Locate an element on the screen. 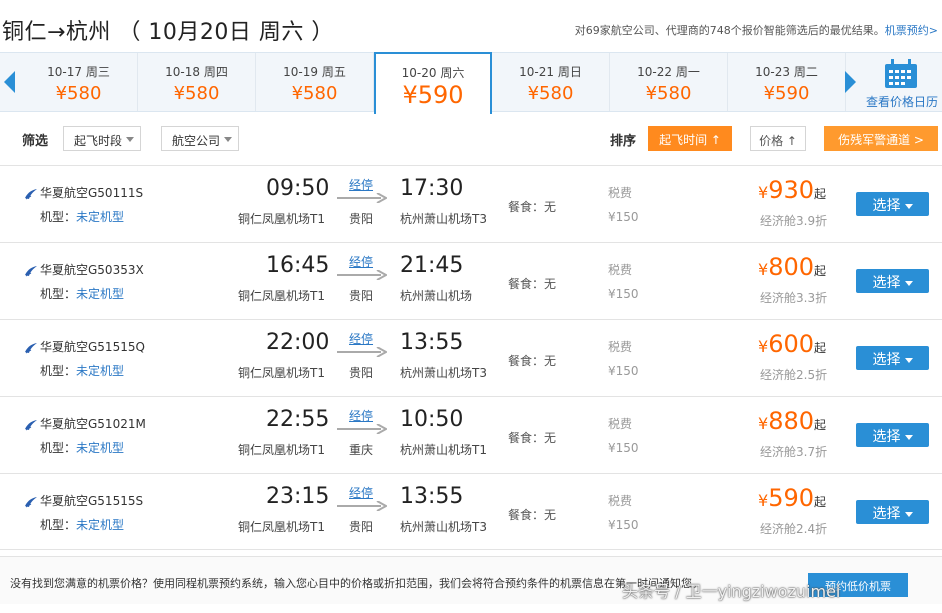 This screenshot has height=613, width=942. airline-flight-number: 华夏航空G51021M is located at coordinates (93, 424).